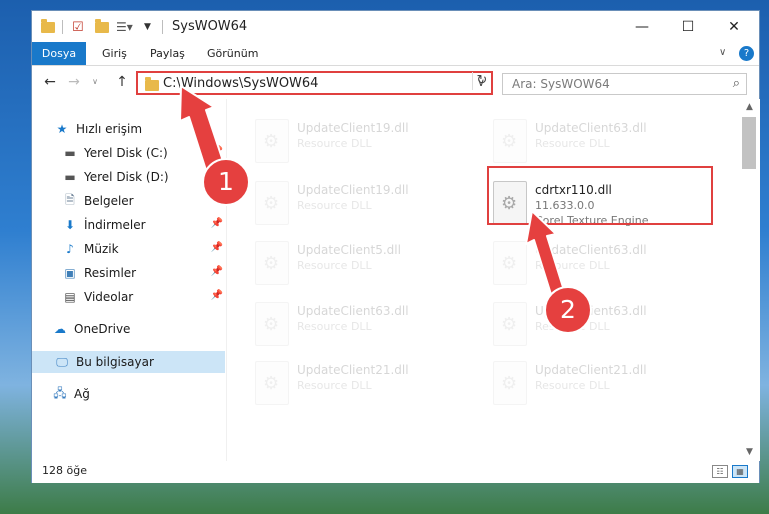  What do you see at coordinates (147, 27) in the screenshot?
I see `qa-dropdown-icon: ▼` at bounding box center [147, 27].